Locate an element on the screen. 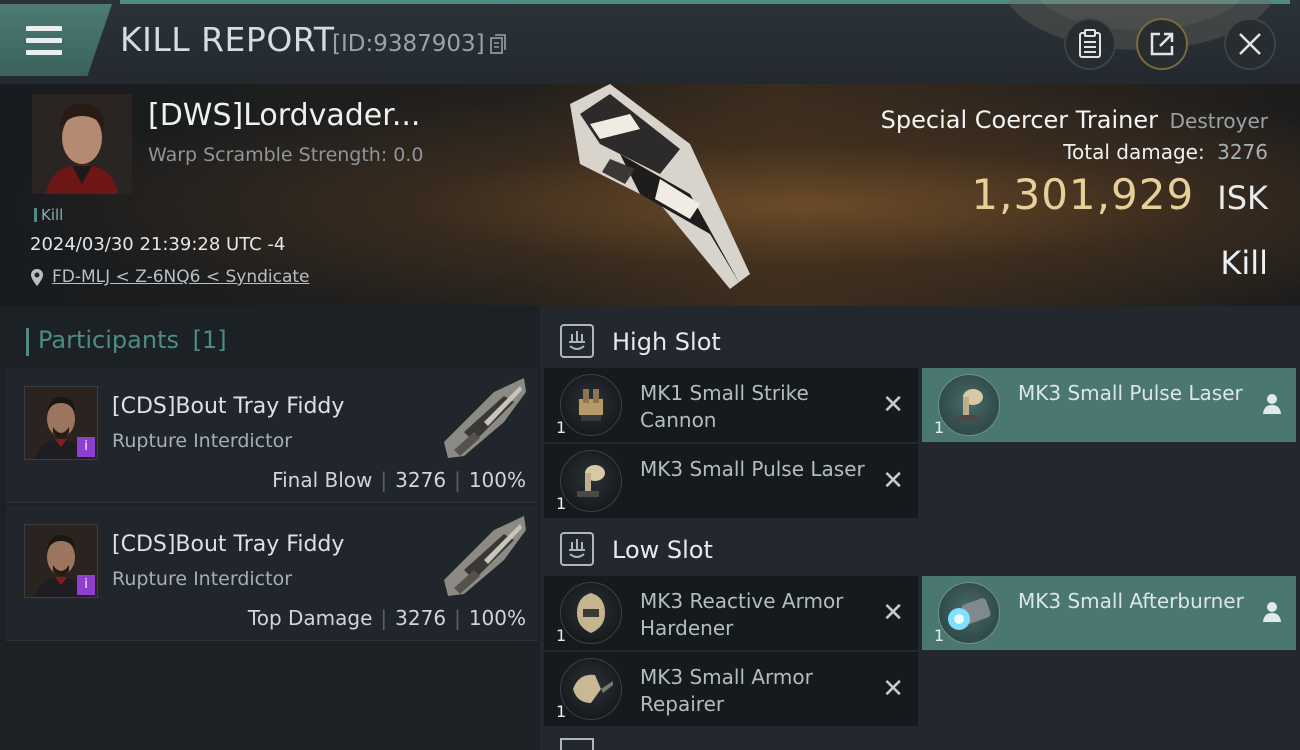 Image resolution: width=1300 pixels, height=750 pixels. page-title: KILL REPORT is located at coordinates (227, 39).